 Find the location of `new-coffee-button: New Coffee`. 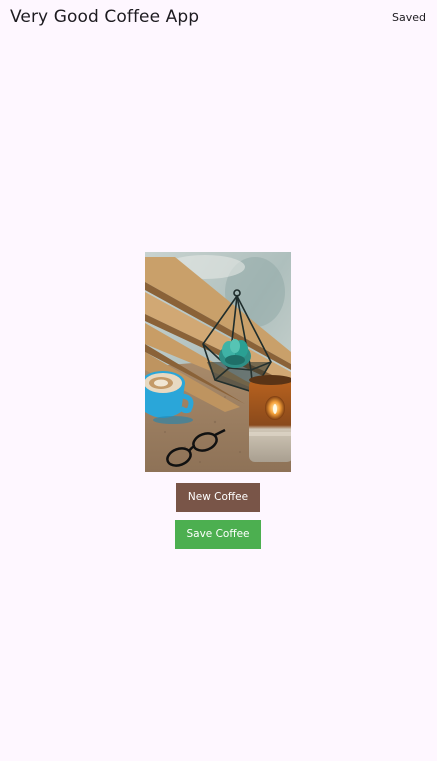

new-coffee-button: New Coffee is located at coordinates (218, 497).